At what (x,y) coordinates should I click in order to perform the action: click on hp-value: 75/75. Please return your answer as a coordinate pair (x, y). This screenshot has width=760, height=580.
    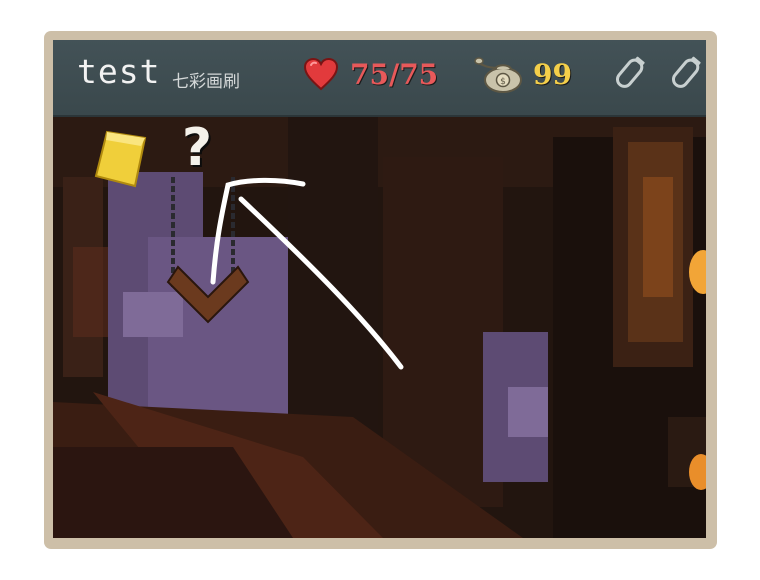
    Looking at the image, I should click on (394, 74).